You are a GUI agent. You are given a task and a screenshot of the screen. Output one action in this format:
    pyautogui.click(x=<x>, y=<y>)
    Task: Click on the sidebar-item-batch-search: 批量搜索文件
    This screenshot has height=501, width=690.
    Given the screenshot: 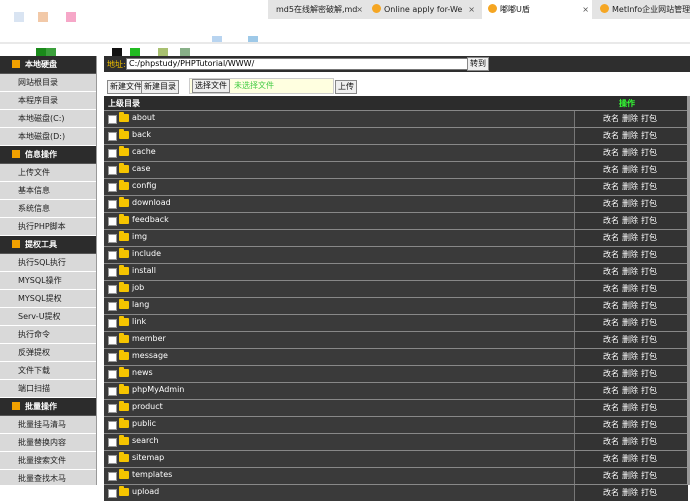 What is the action you would take?
    pyautogui.click(x=48, y=461)
    